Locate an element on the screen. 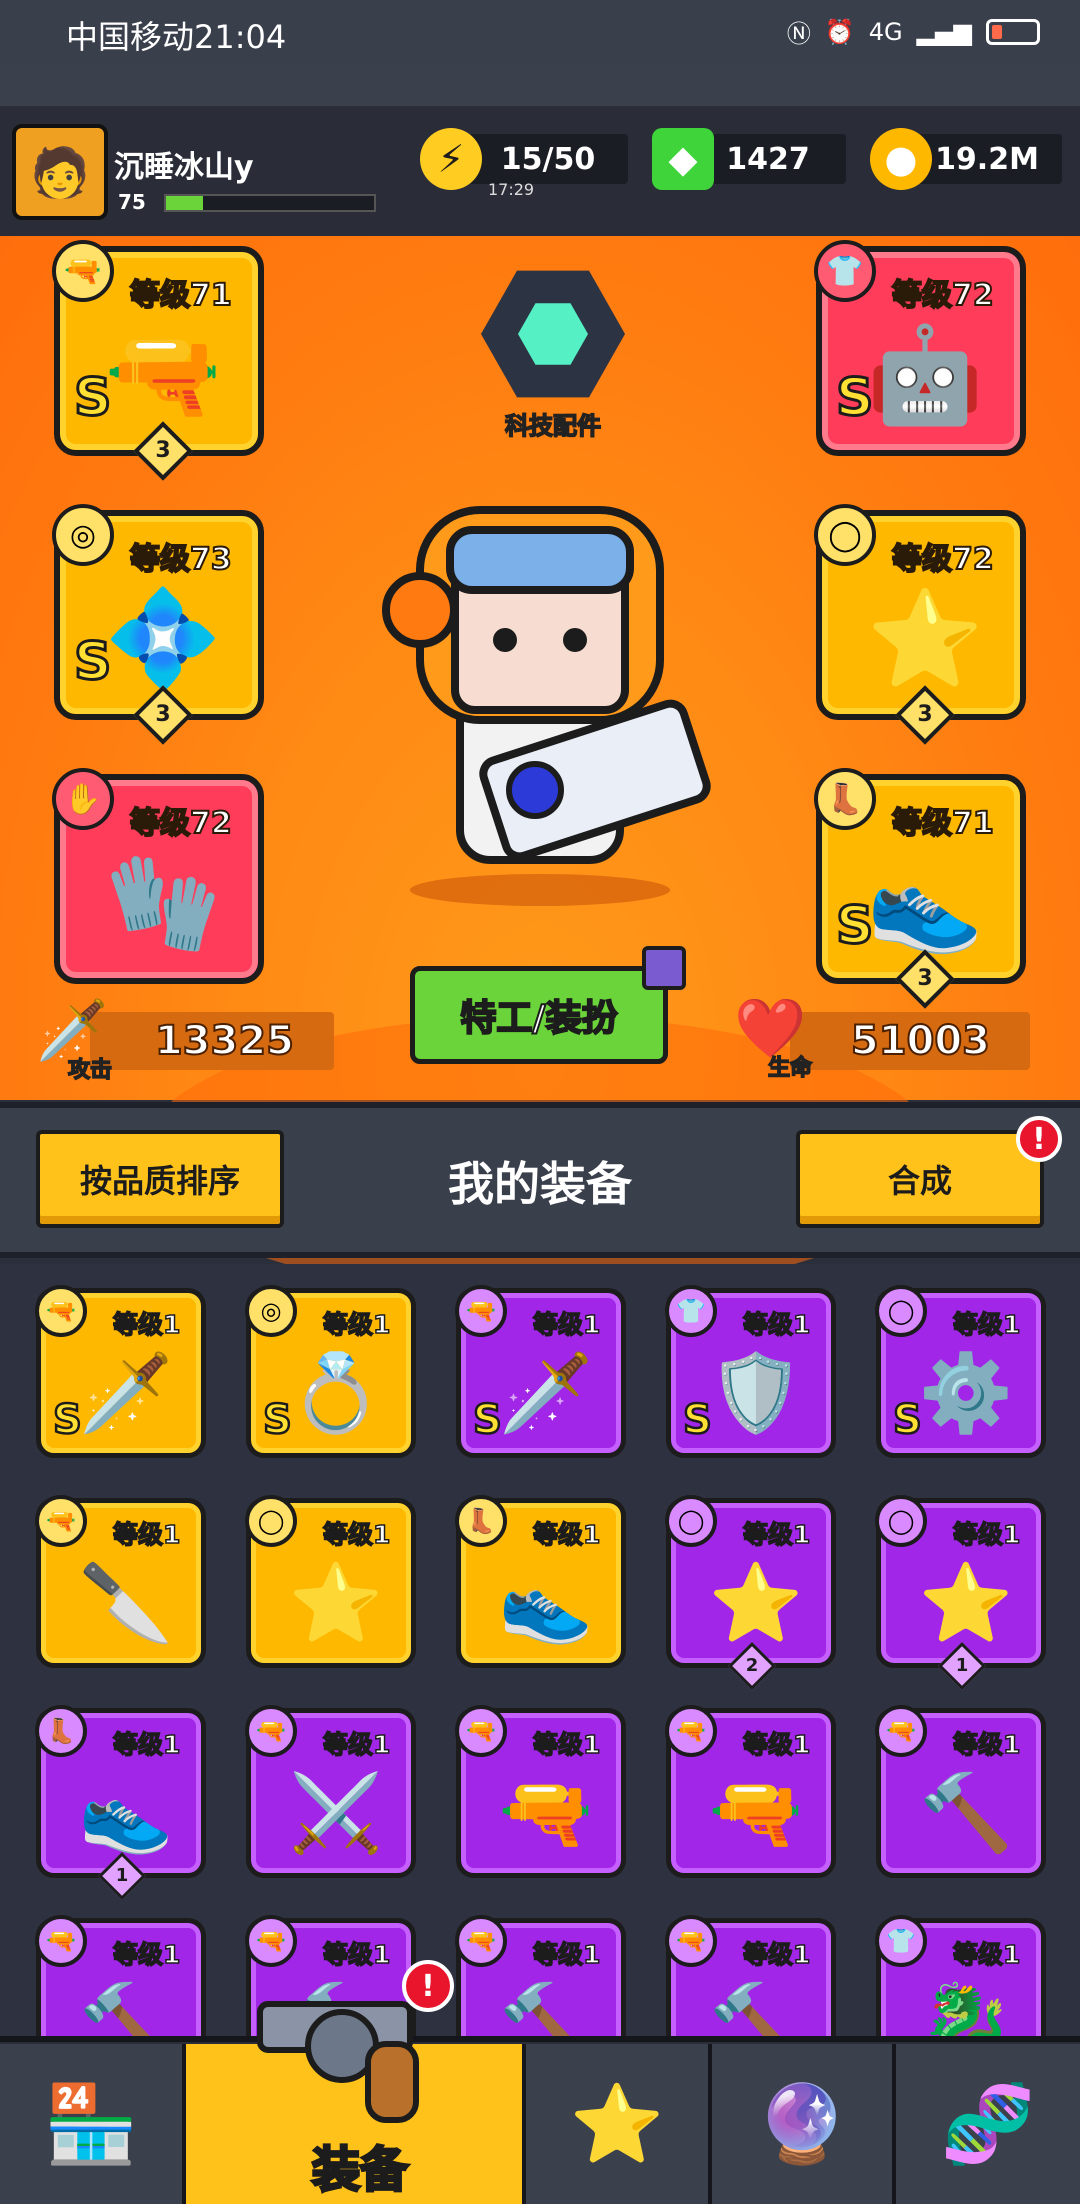  tab-arena: ⭐ is located at coordinates (619, 2124).